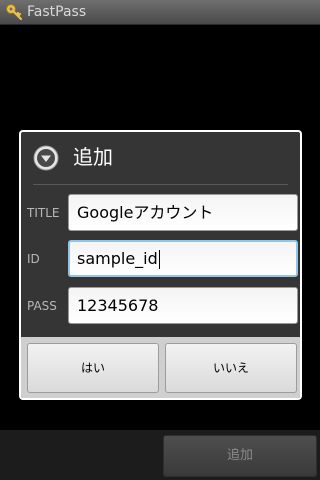 The width and height of the screenshot is (320, 480). Describe the element at coordinates (231, 368) in the screenshot. I see `no-button: いいえ` at that location.